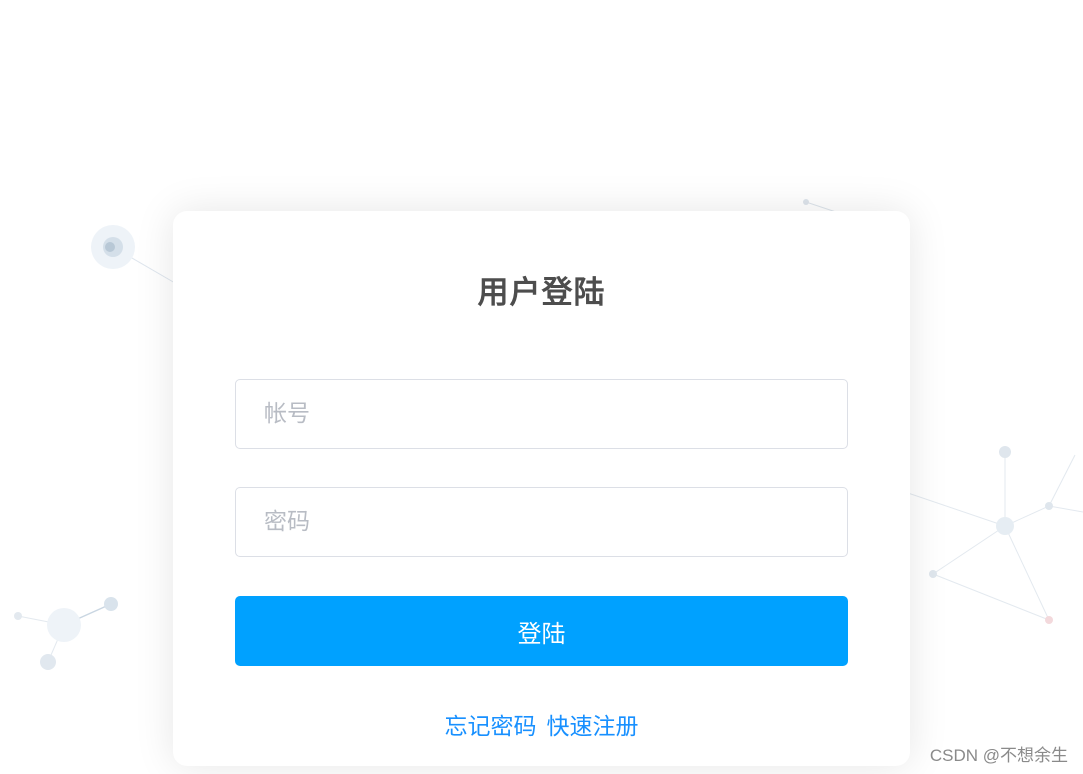 The height and width of the screenshot is (774, 1083). Describe the element at coordinates (593, 727) in the screenshot. I see `register-link: 快速注册` at that location.